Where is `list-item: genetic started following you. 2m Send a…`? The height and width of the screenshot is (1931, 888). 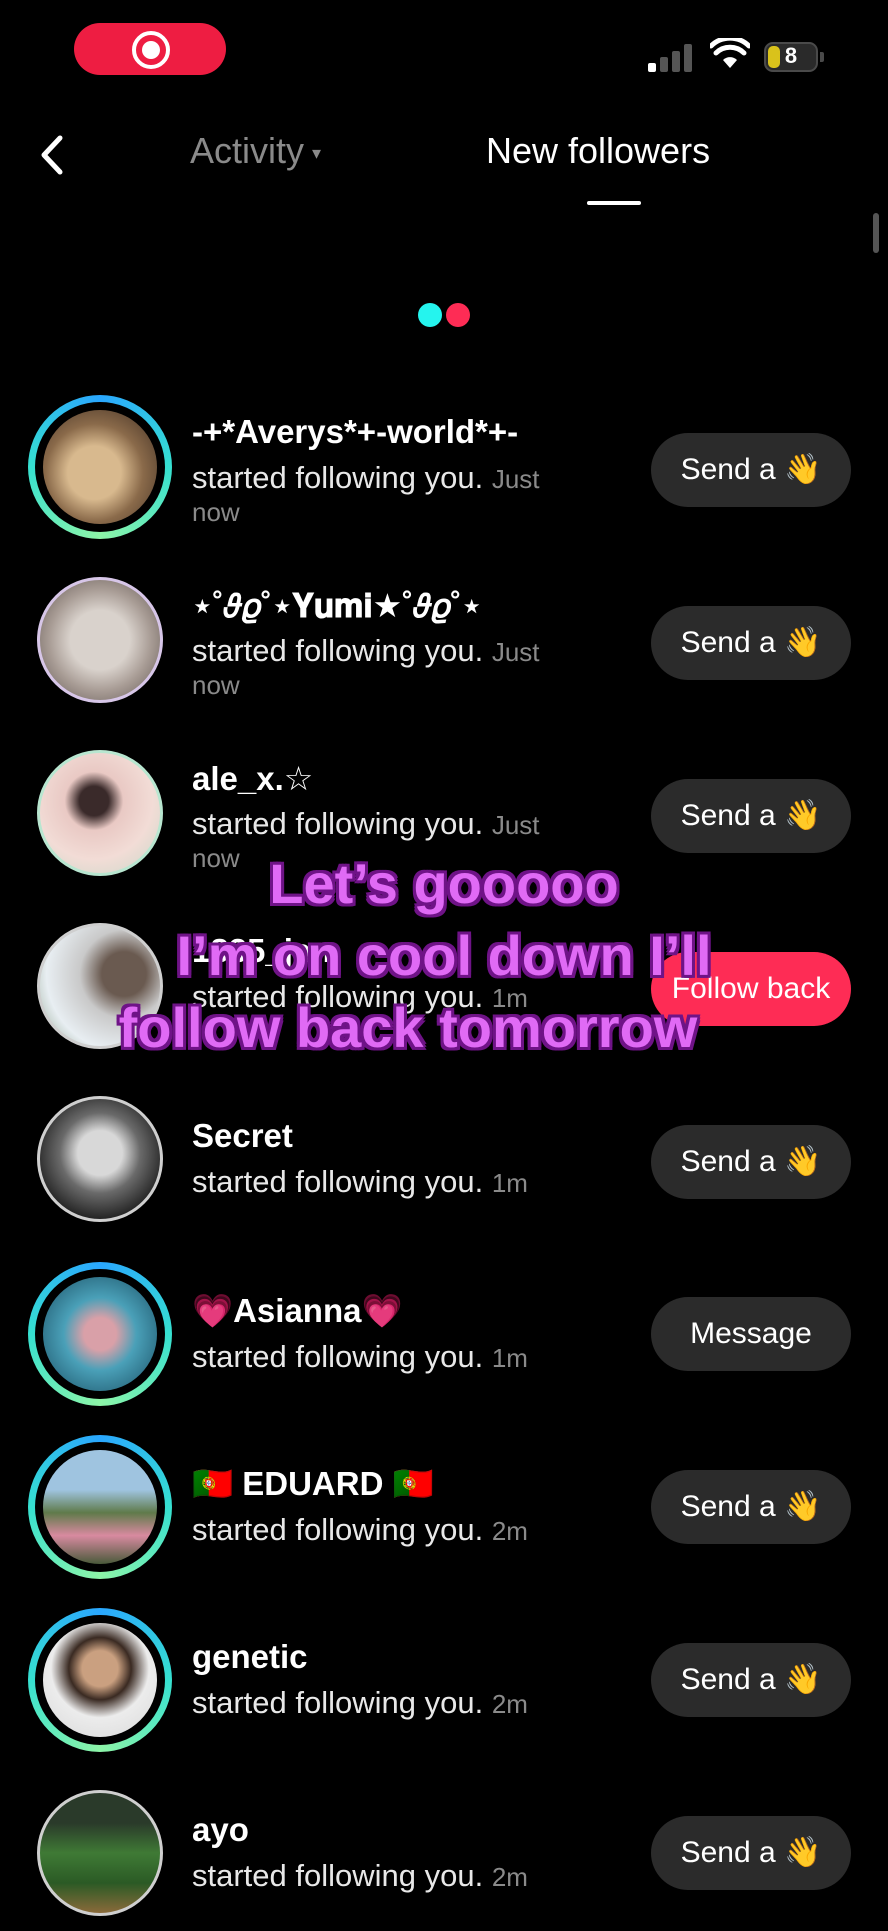 list-item: genetic started following you. 2m Send a… is located at coordinates (444, 1683).